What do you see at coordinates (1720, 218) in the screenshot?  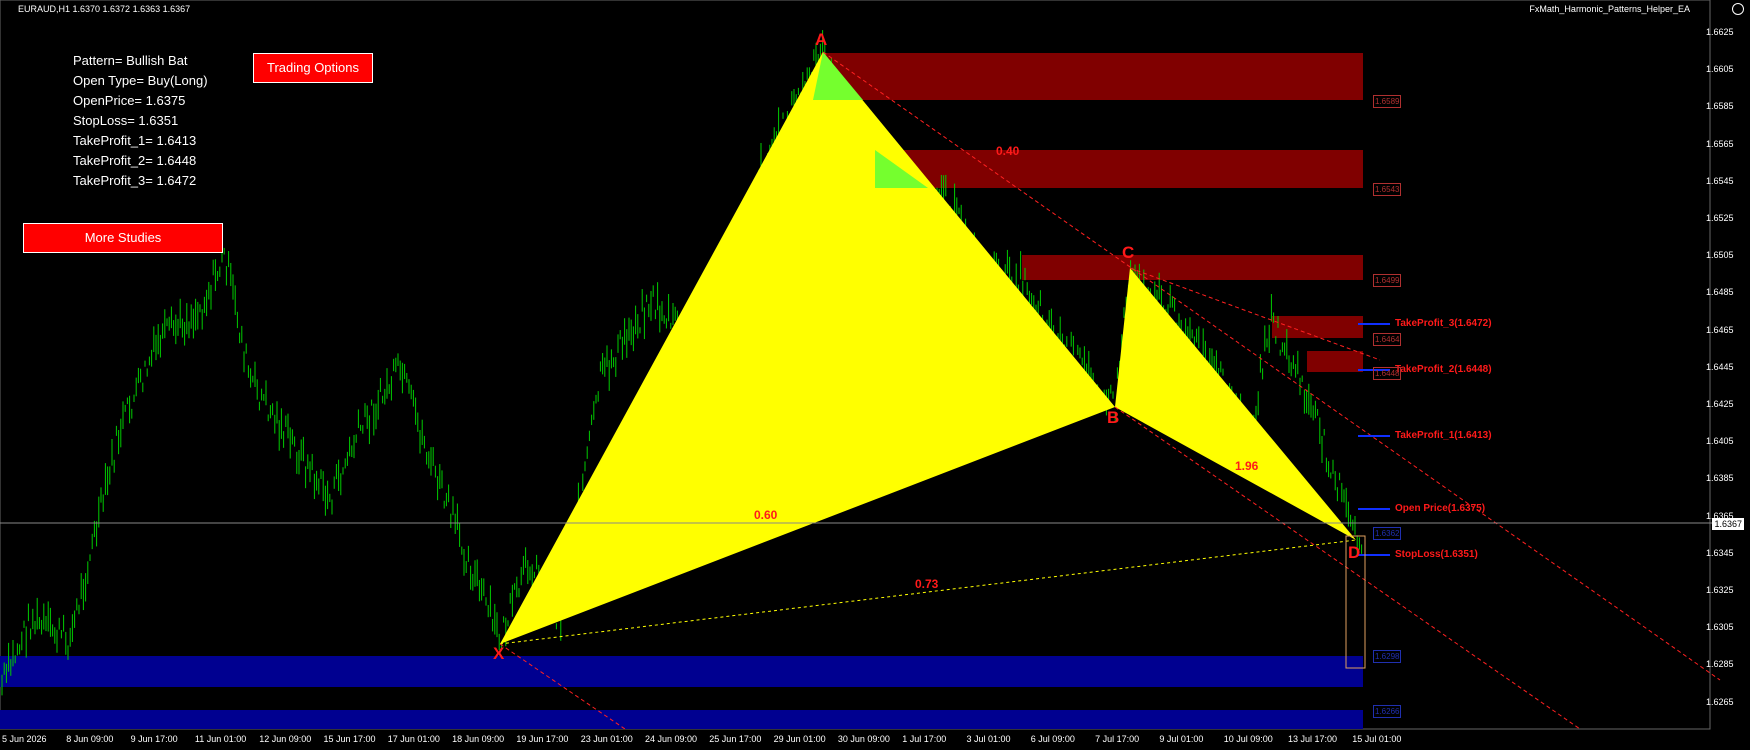 I see `price-tick-label: 1.6525` at bounding box center [1720, 218].